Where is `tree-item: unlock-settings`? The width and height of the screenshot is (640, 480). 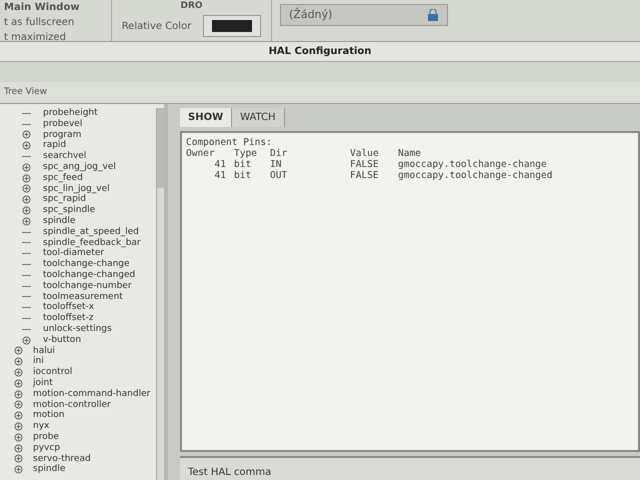 tree-item: unlock-settings is located at coordinates (77, 329).